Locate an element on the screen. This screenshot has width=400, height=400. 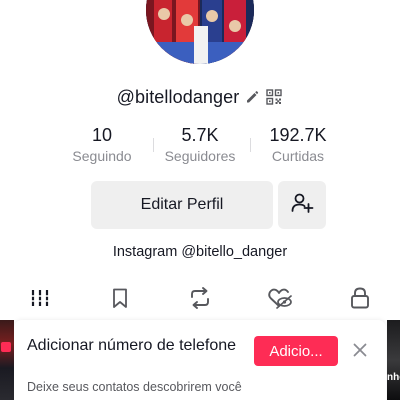
banner-title: Adicionar número de telefone is located at coordinates (132, 345).